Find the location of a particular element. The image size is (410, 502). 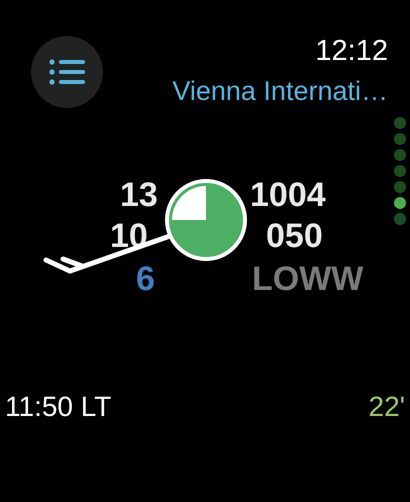

cloud-cover-icon is located at coordinates (206, 220).